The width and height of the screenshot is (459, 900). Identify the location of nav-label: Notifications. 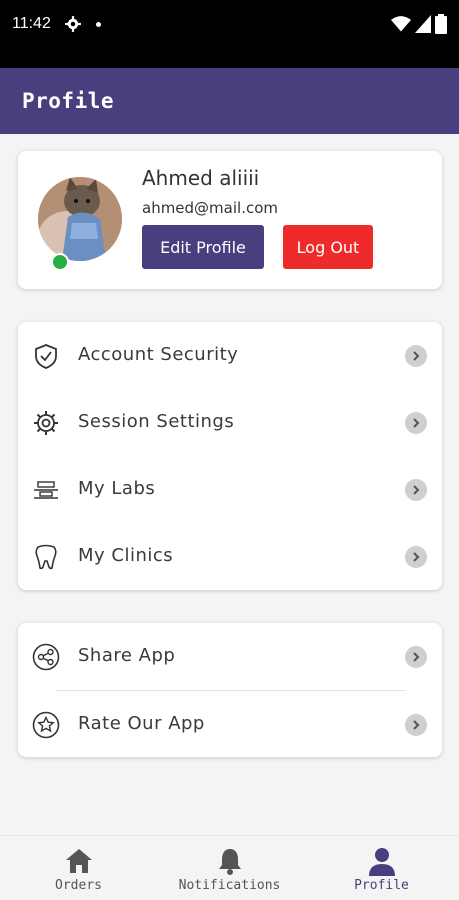
(229, 885).